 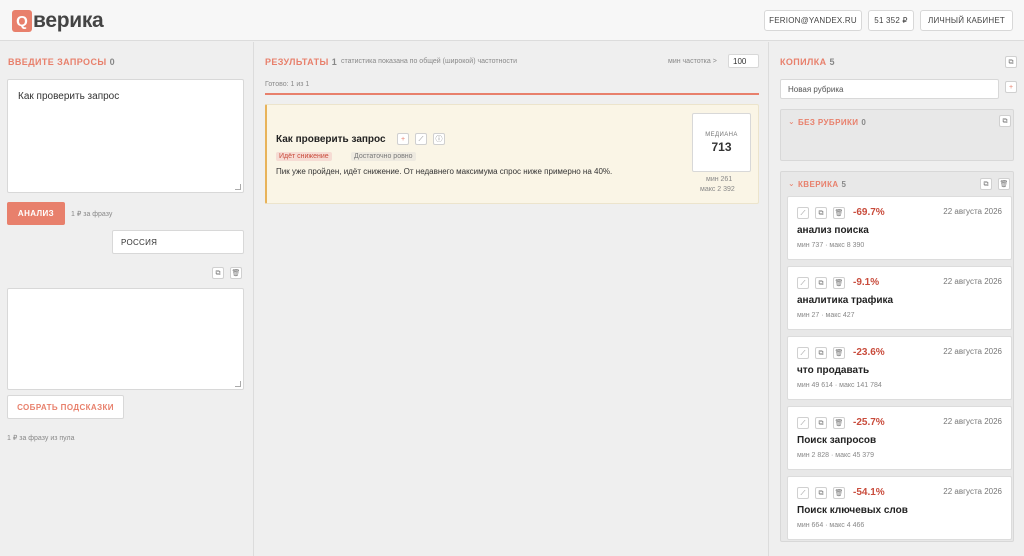 What do you see at coordinates (803, 62) in the screenshot?
I see `collection-title-text: КОПИЛКА` at bounding box center [803, 62].